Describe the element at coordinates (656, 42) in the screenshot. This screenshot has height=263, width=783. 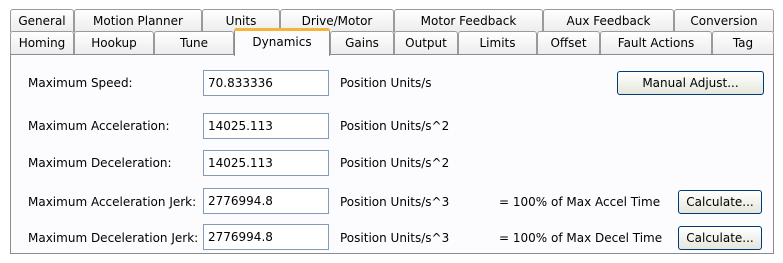
I see `tab-fault-actions: Fault Actions` at that location.